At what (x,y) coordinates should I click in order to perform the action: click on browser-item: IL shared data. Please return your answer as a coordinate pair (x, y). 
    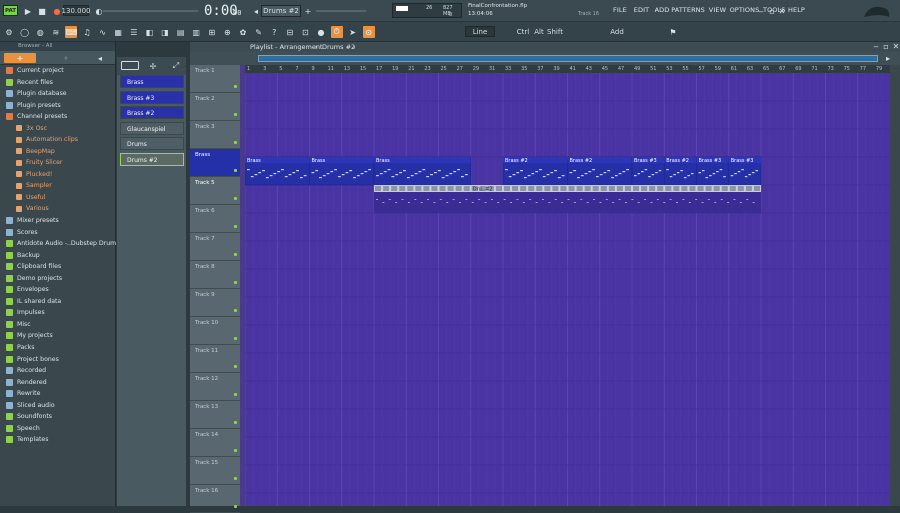
    Looking at the image, I should click on (33, 301).